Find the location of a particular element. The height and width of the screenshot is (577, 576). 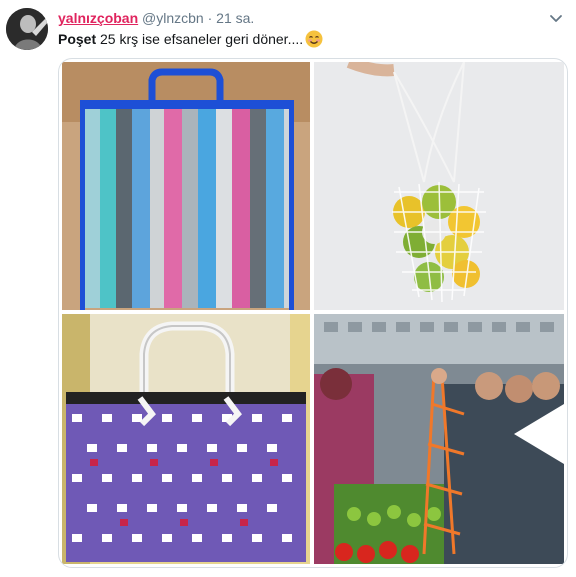

smiling-face-emoji-icon is located at coordinates (314, 39).